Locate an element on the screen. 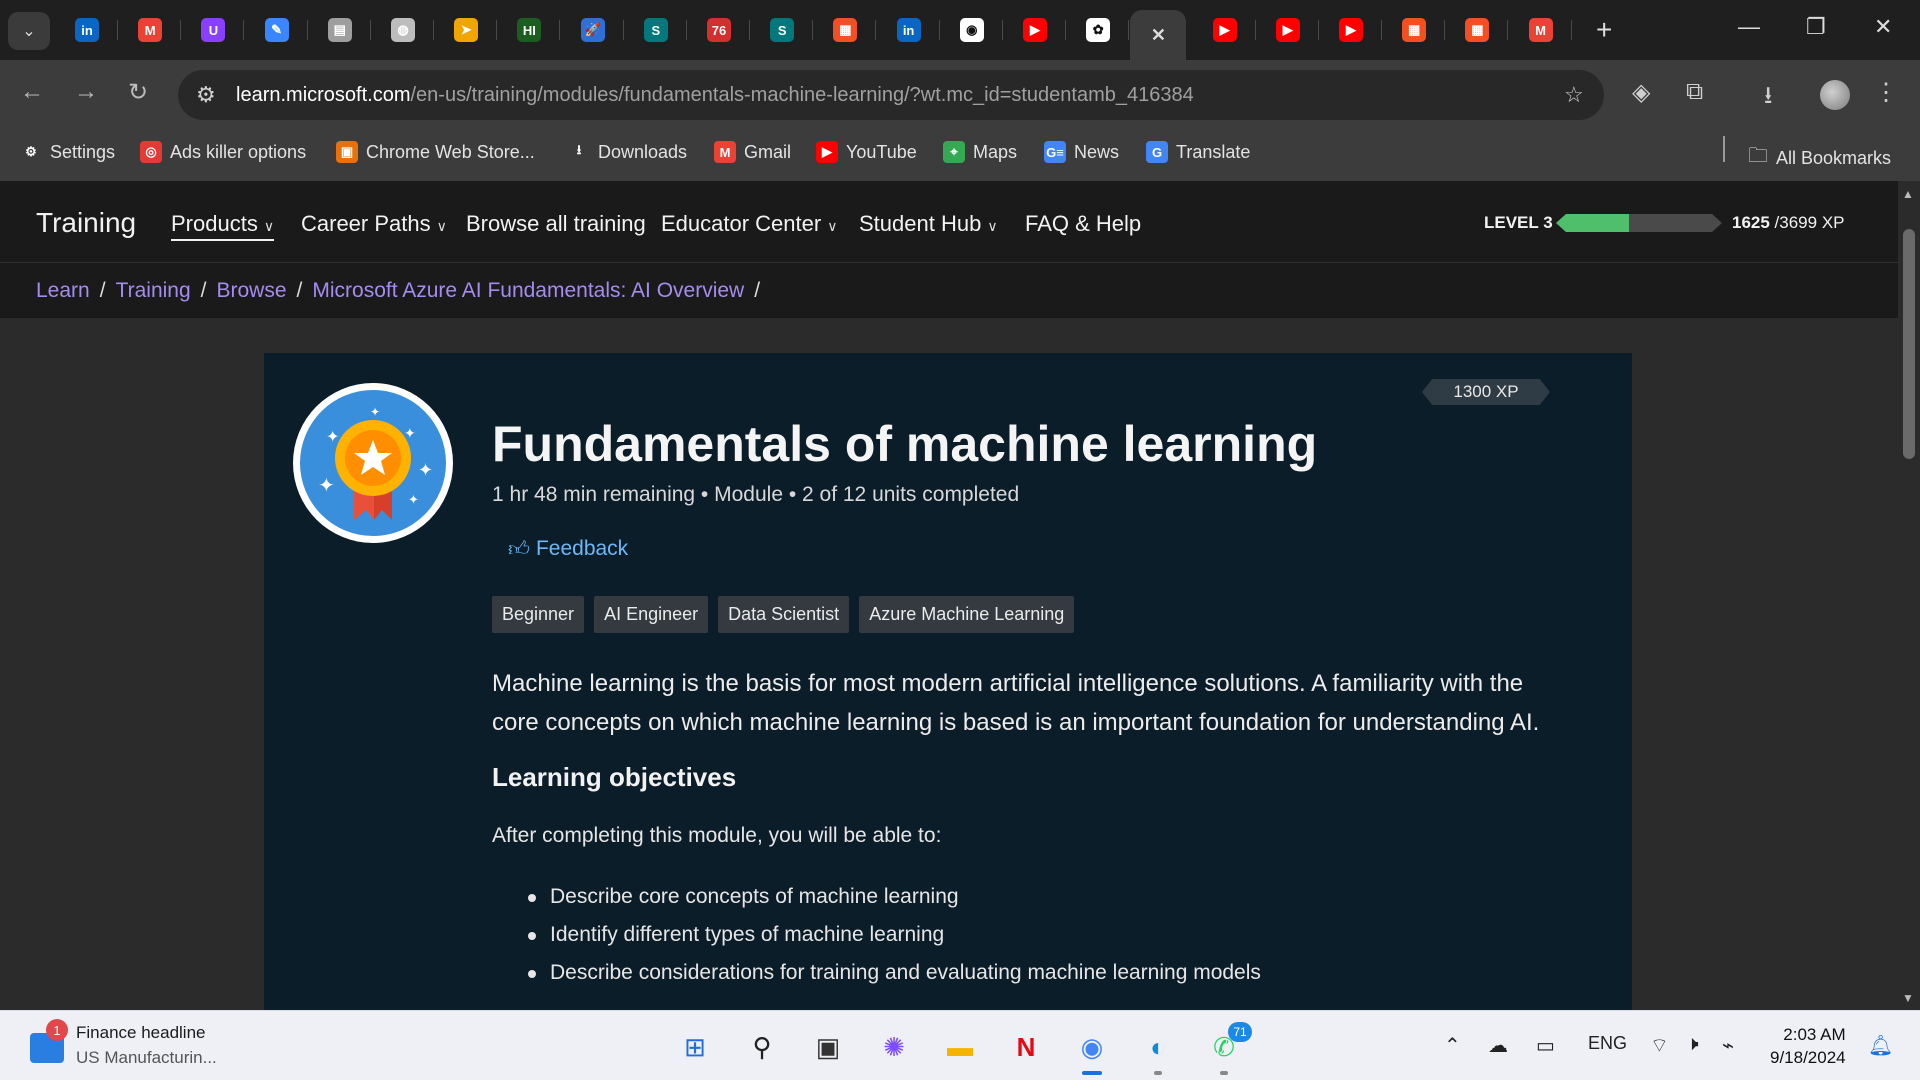 The image size is (1920, 1080). scroll-up-arrow-icon: ▲ is located at coordinates (1908, 194).